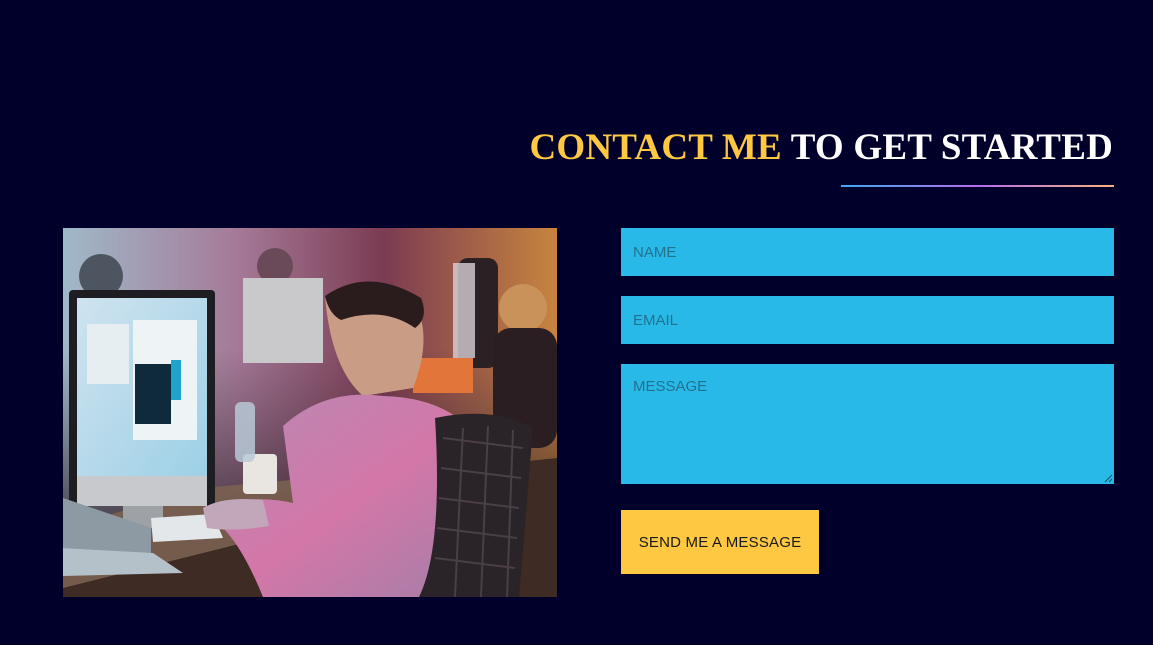 This screenshot has height=645, width=1153. What do you see at coordinates (720, 542) in the screenshot?
I see `send-message-button: SEND ME A MESSAGE` at bounding box center [720, 542].